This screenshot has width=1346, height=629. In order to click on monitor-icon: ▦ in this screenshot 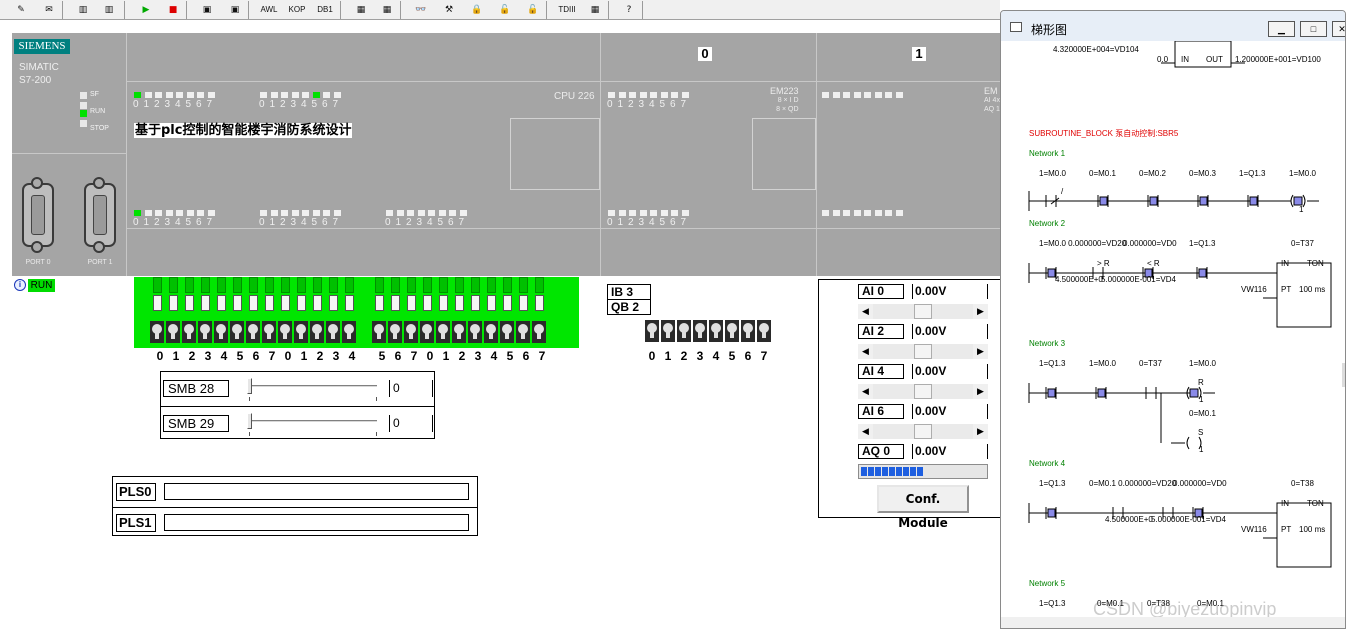, I will do `click(361, 10)`.